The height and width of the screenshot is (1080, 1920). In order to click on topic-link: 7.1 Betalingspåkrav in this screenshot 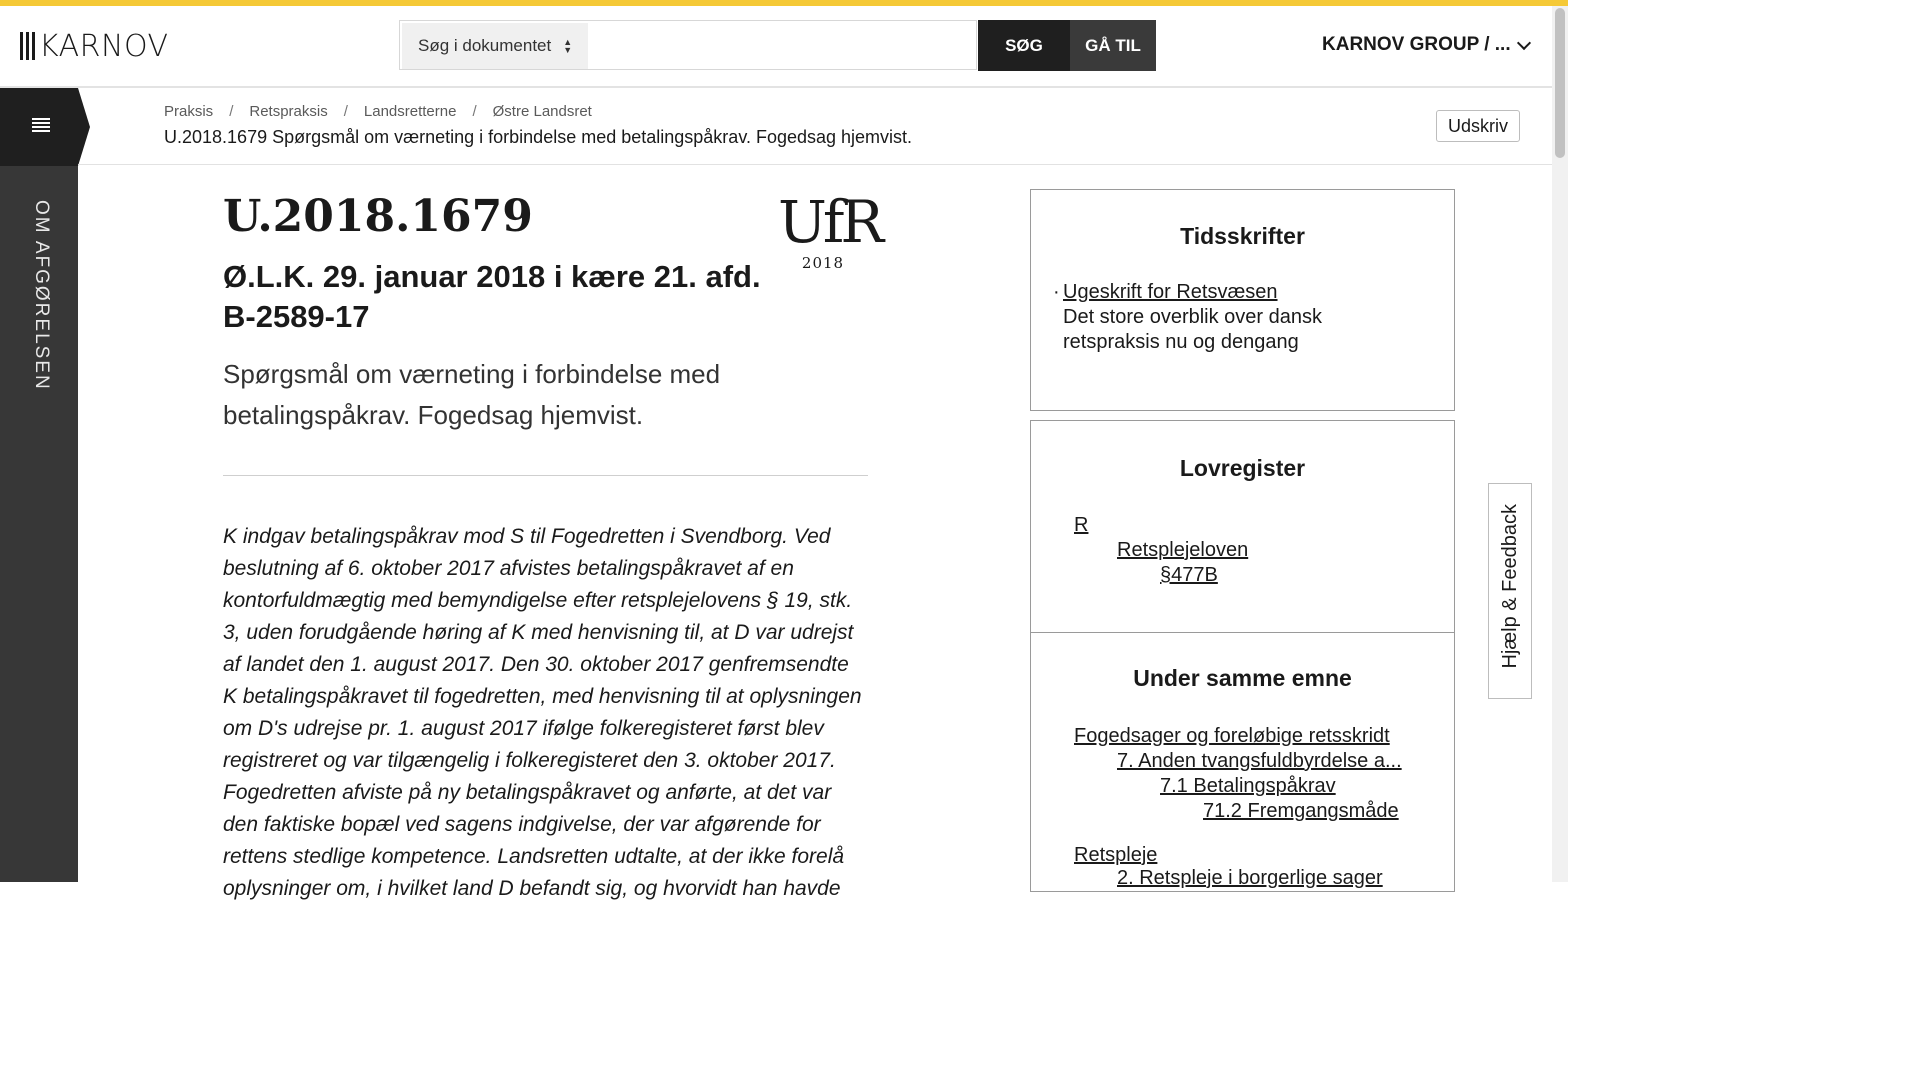, I will do `click(1248, 786)`.